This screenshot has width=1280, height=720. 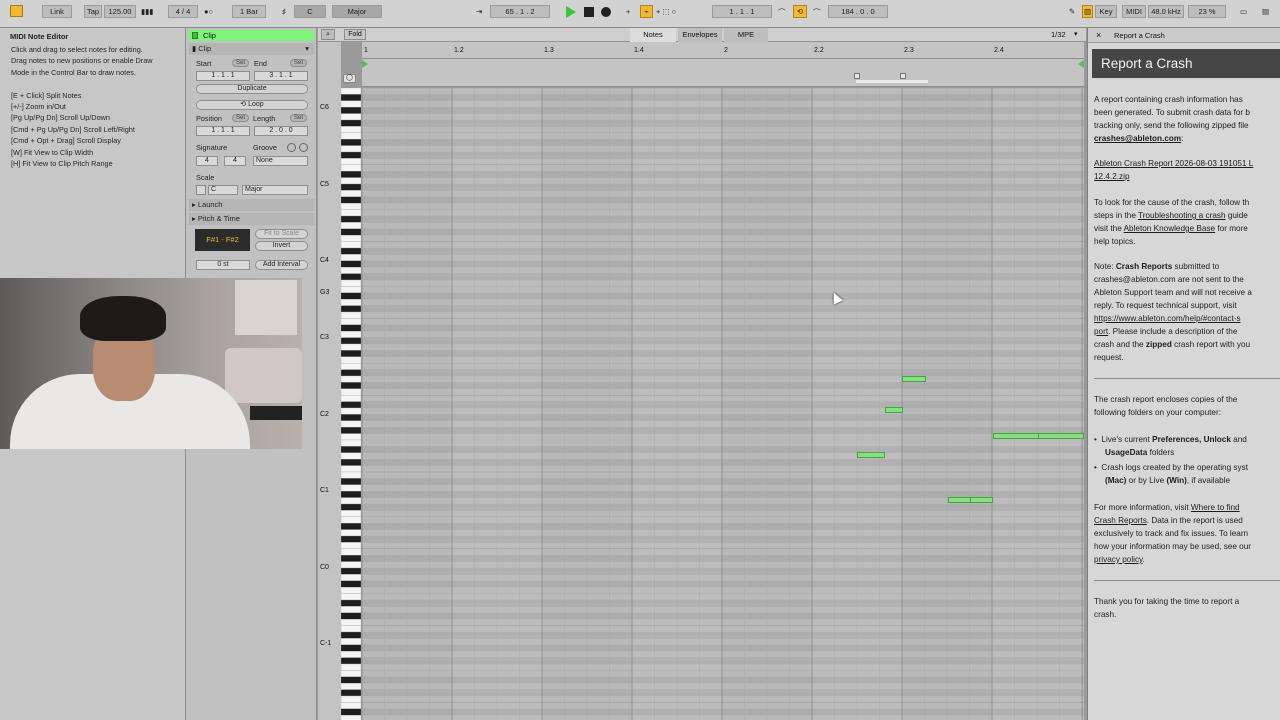 What do you see at coordinates (723, 64) in the screenshot?
I see `beat-ruler: 1 1.2 1.3 1.4 2 2.2 2.3 2.4` at bounding box center [723, 64].